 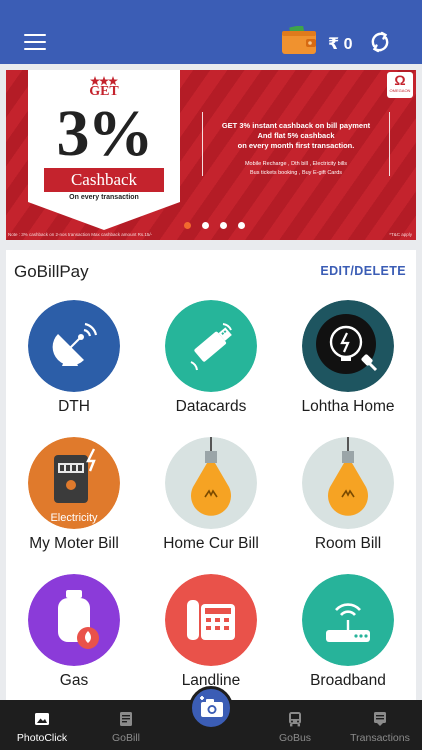 What do you see at coordinates (125, 738) in the screenshot?
I see `tab-label: GoBill` at bounding box center [125, 738].